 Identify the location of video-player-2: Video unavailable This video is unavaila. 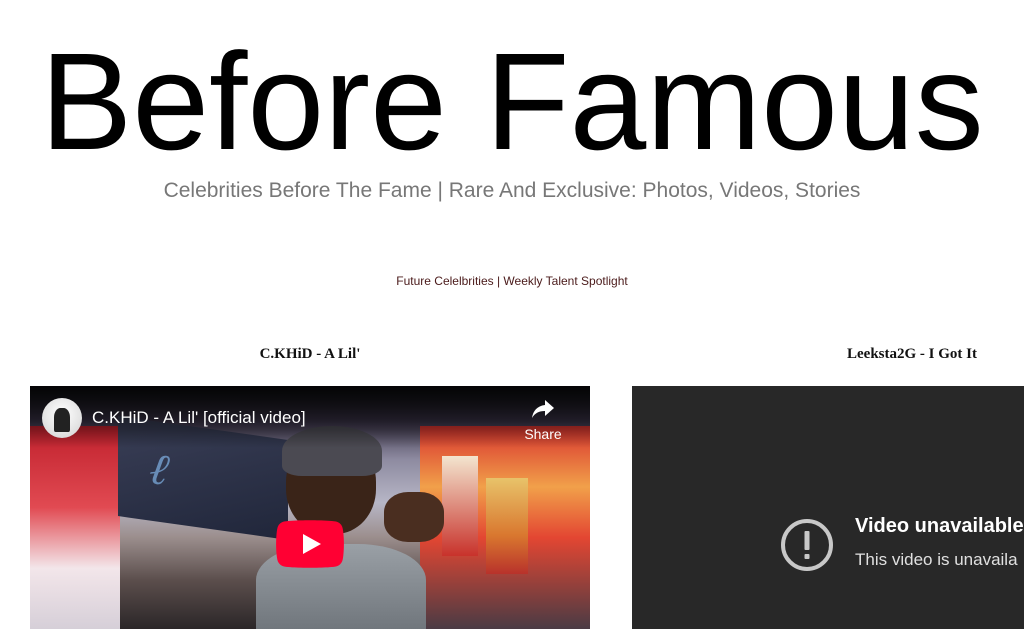
(828, 507).